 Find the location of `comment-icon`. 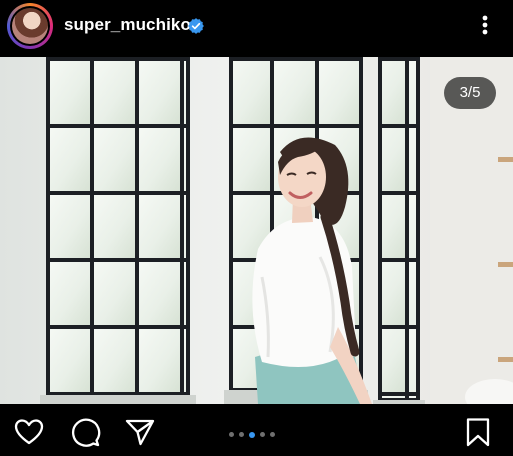

comment-icon is located at coordinates (85, 432).